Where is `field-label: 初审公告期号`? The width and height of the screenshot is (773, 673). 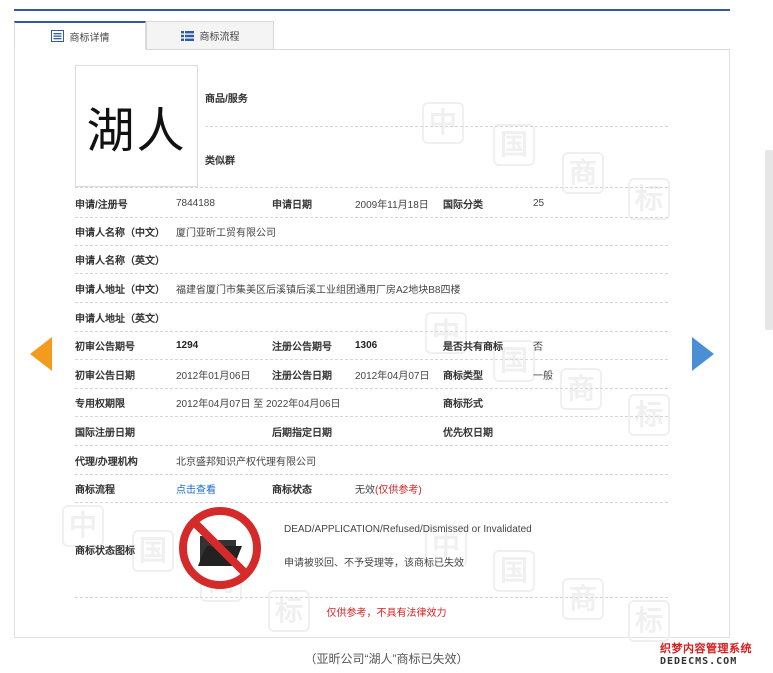 field-label: 初审公告期号 is located at coordinates (105, 347).